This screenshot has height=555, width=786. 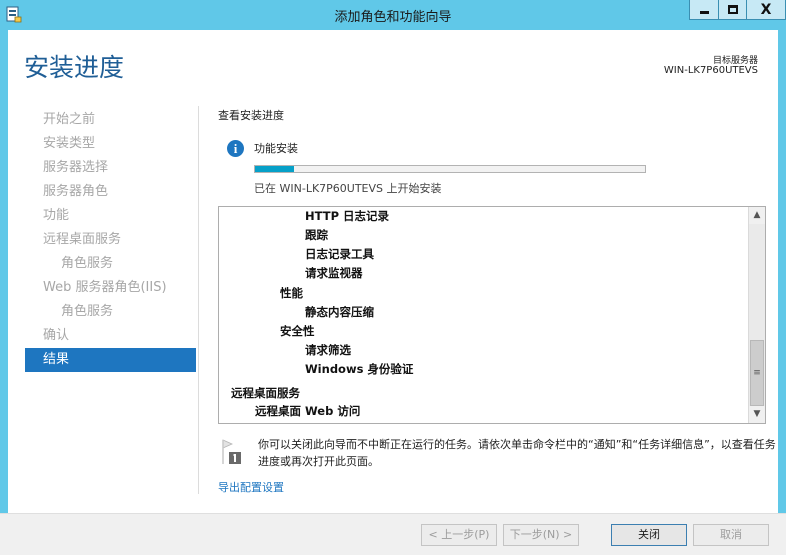 What do you see at coordinates (782, 271) in the screenshot?
I see `window-frame-right` at bounding box center [782, 271].